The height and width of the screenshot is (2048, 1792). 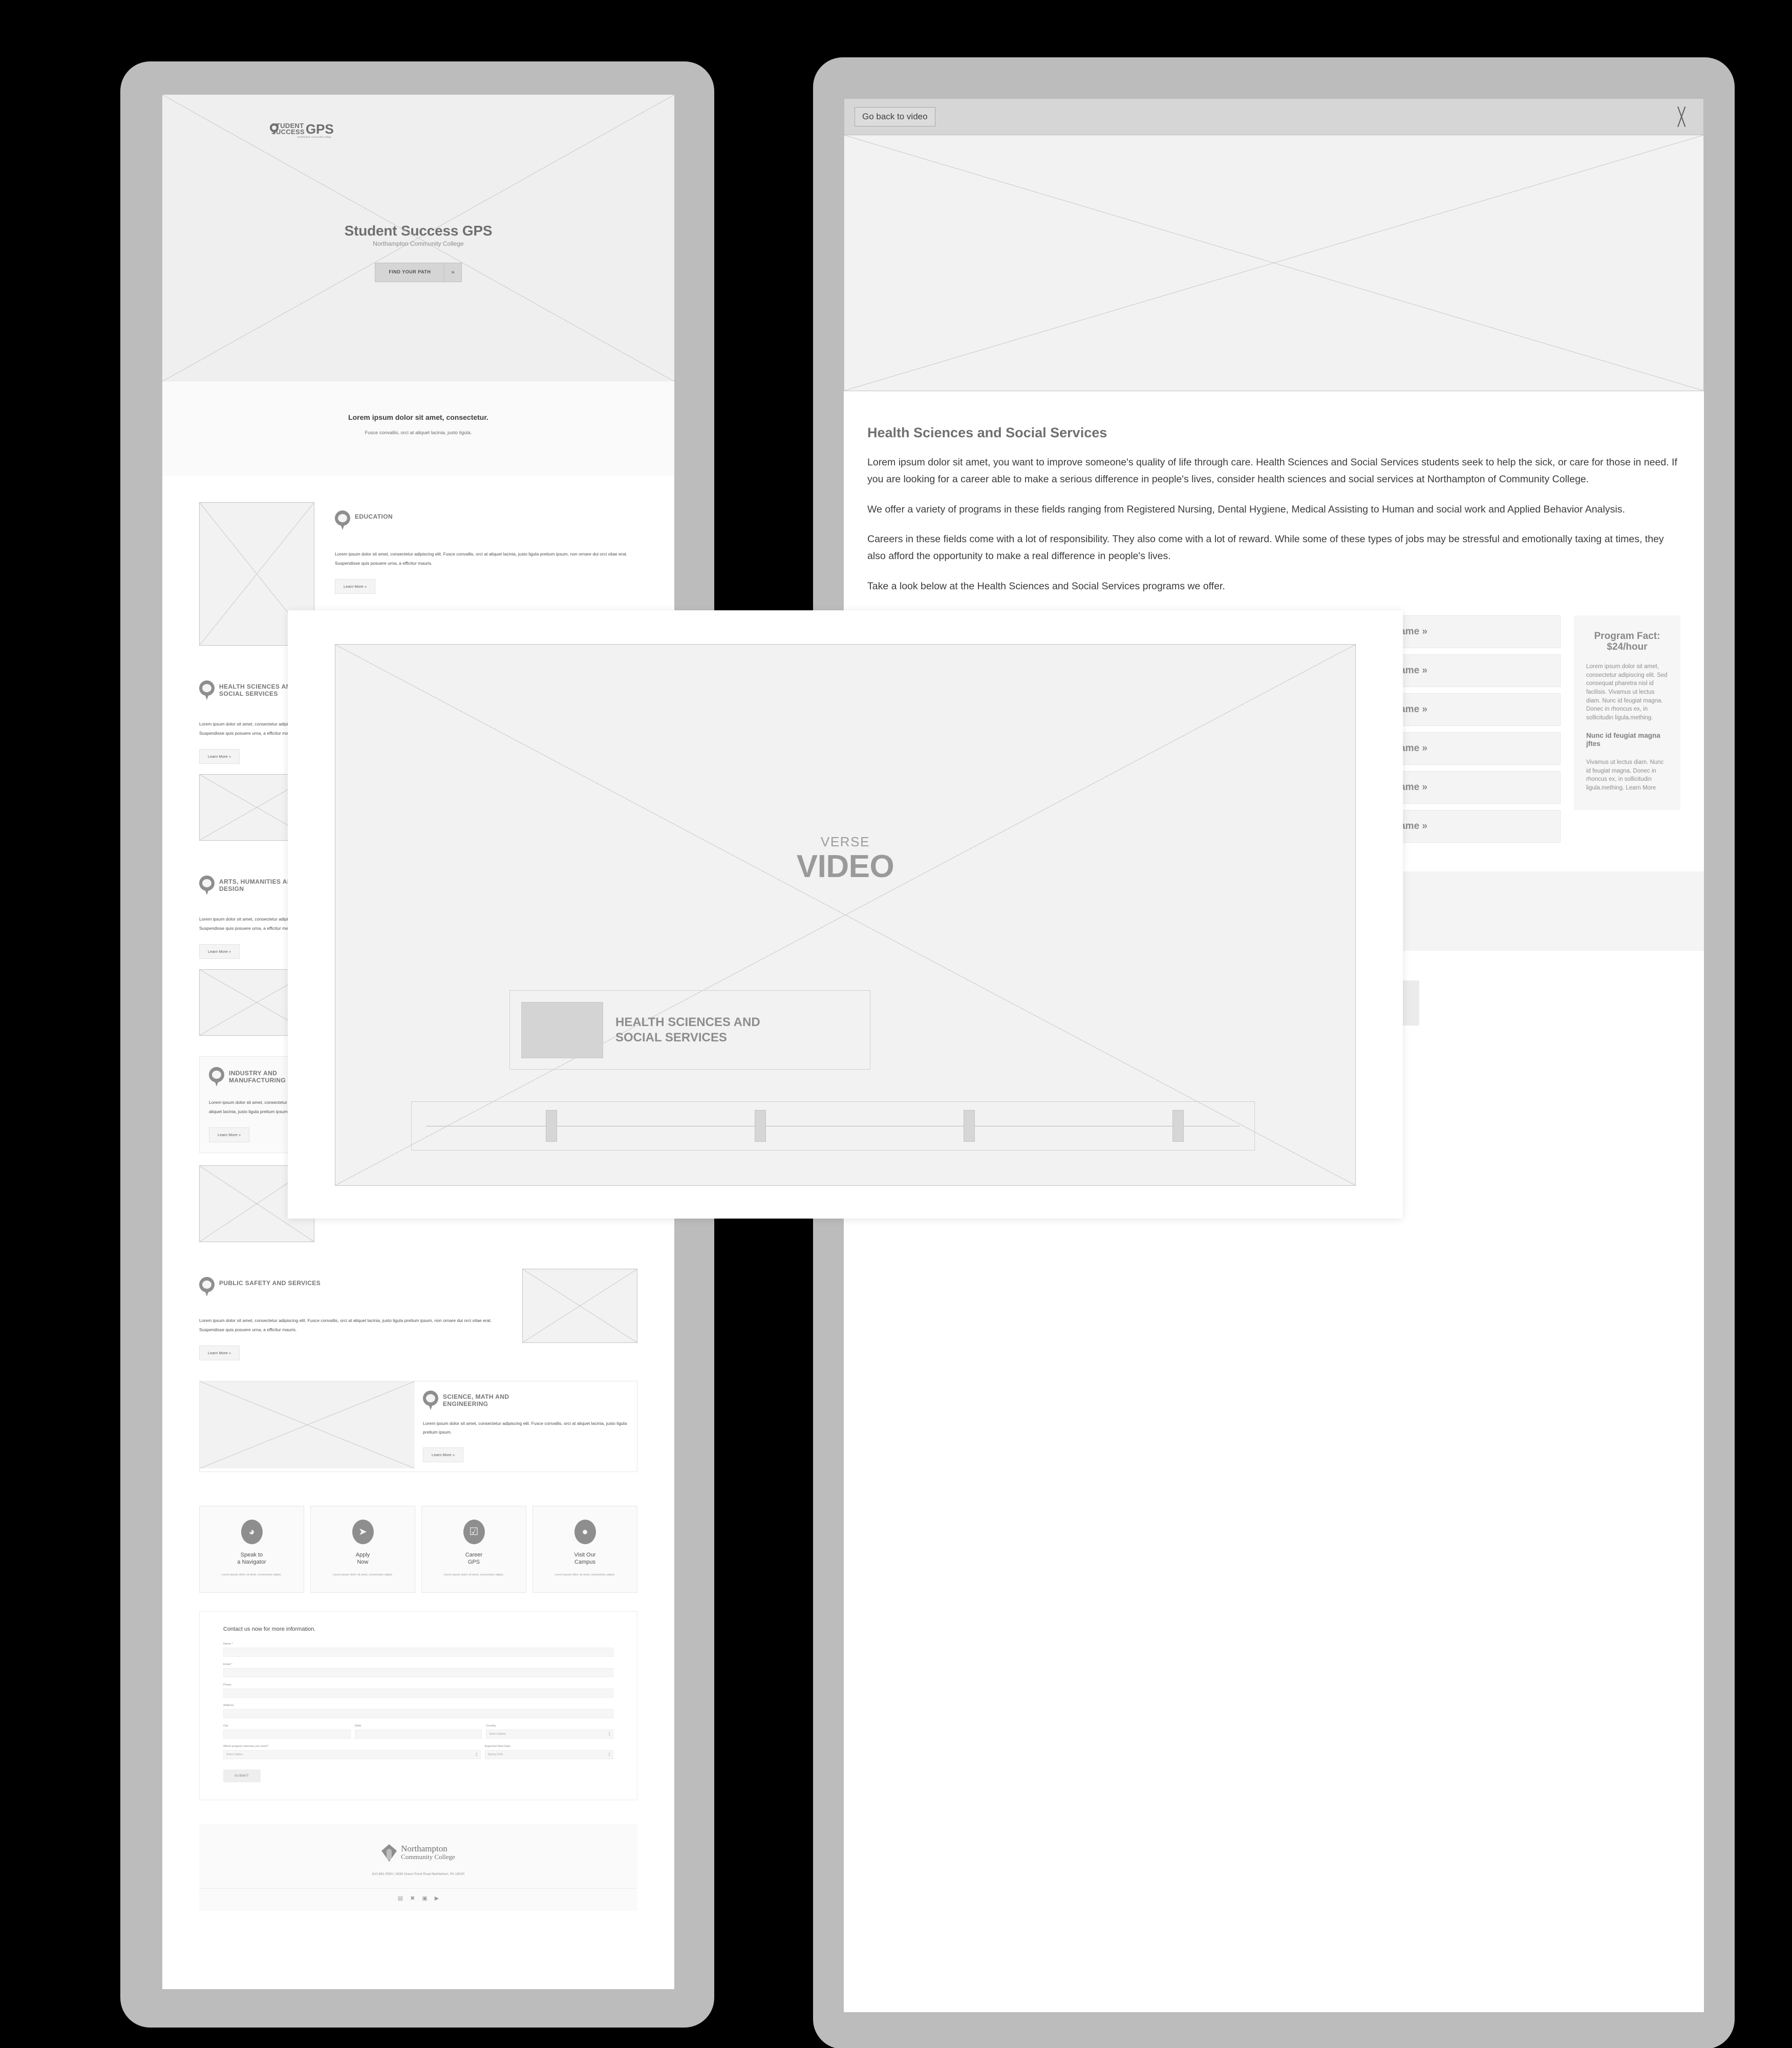 I want to click on cursor-click-icon: ➤, so click(x=363, y=1532).